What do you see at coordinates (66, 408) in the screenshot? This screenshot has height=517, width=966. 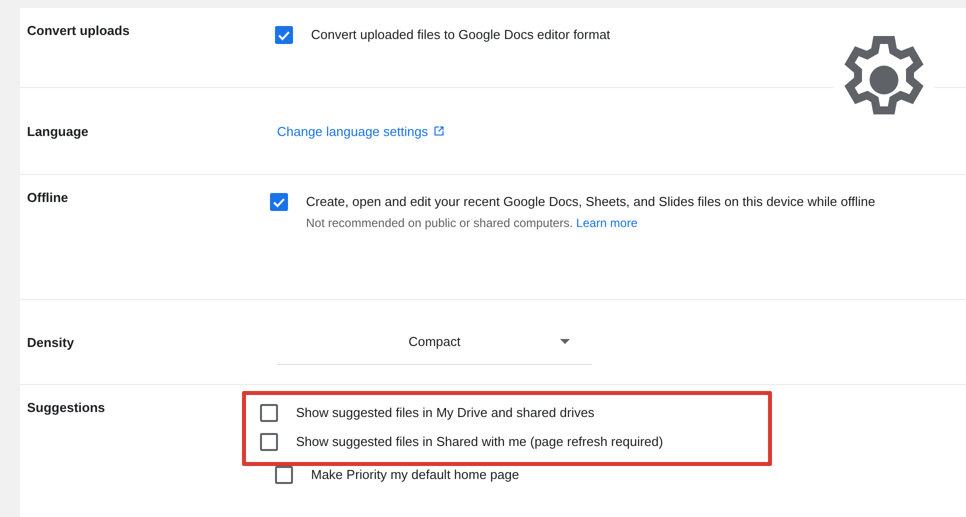 I see `setting-label: Suggestions` at bounding box center [66, 408].